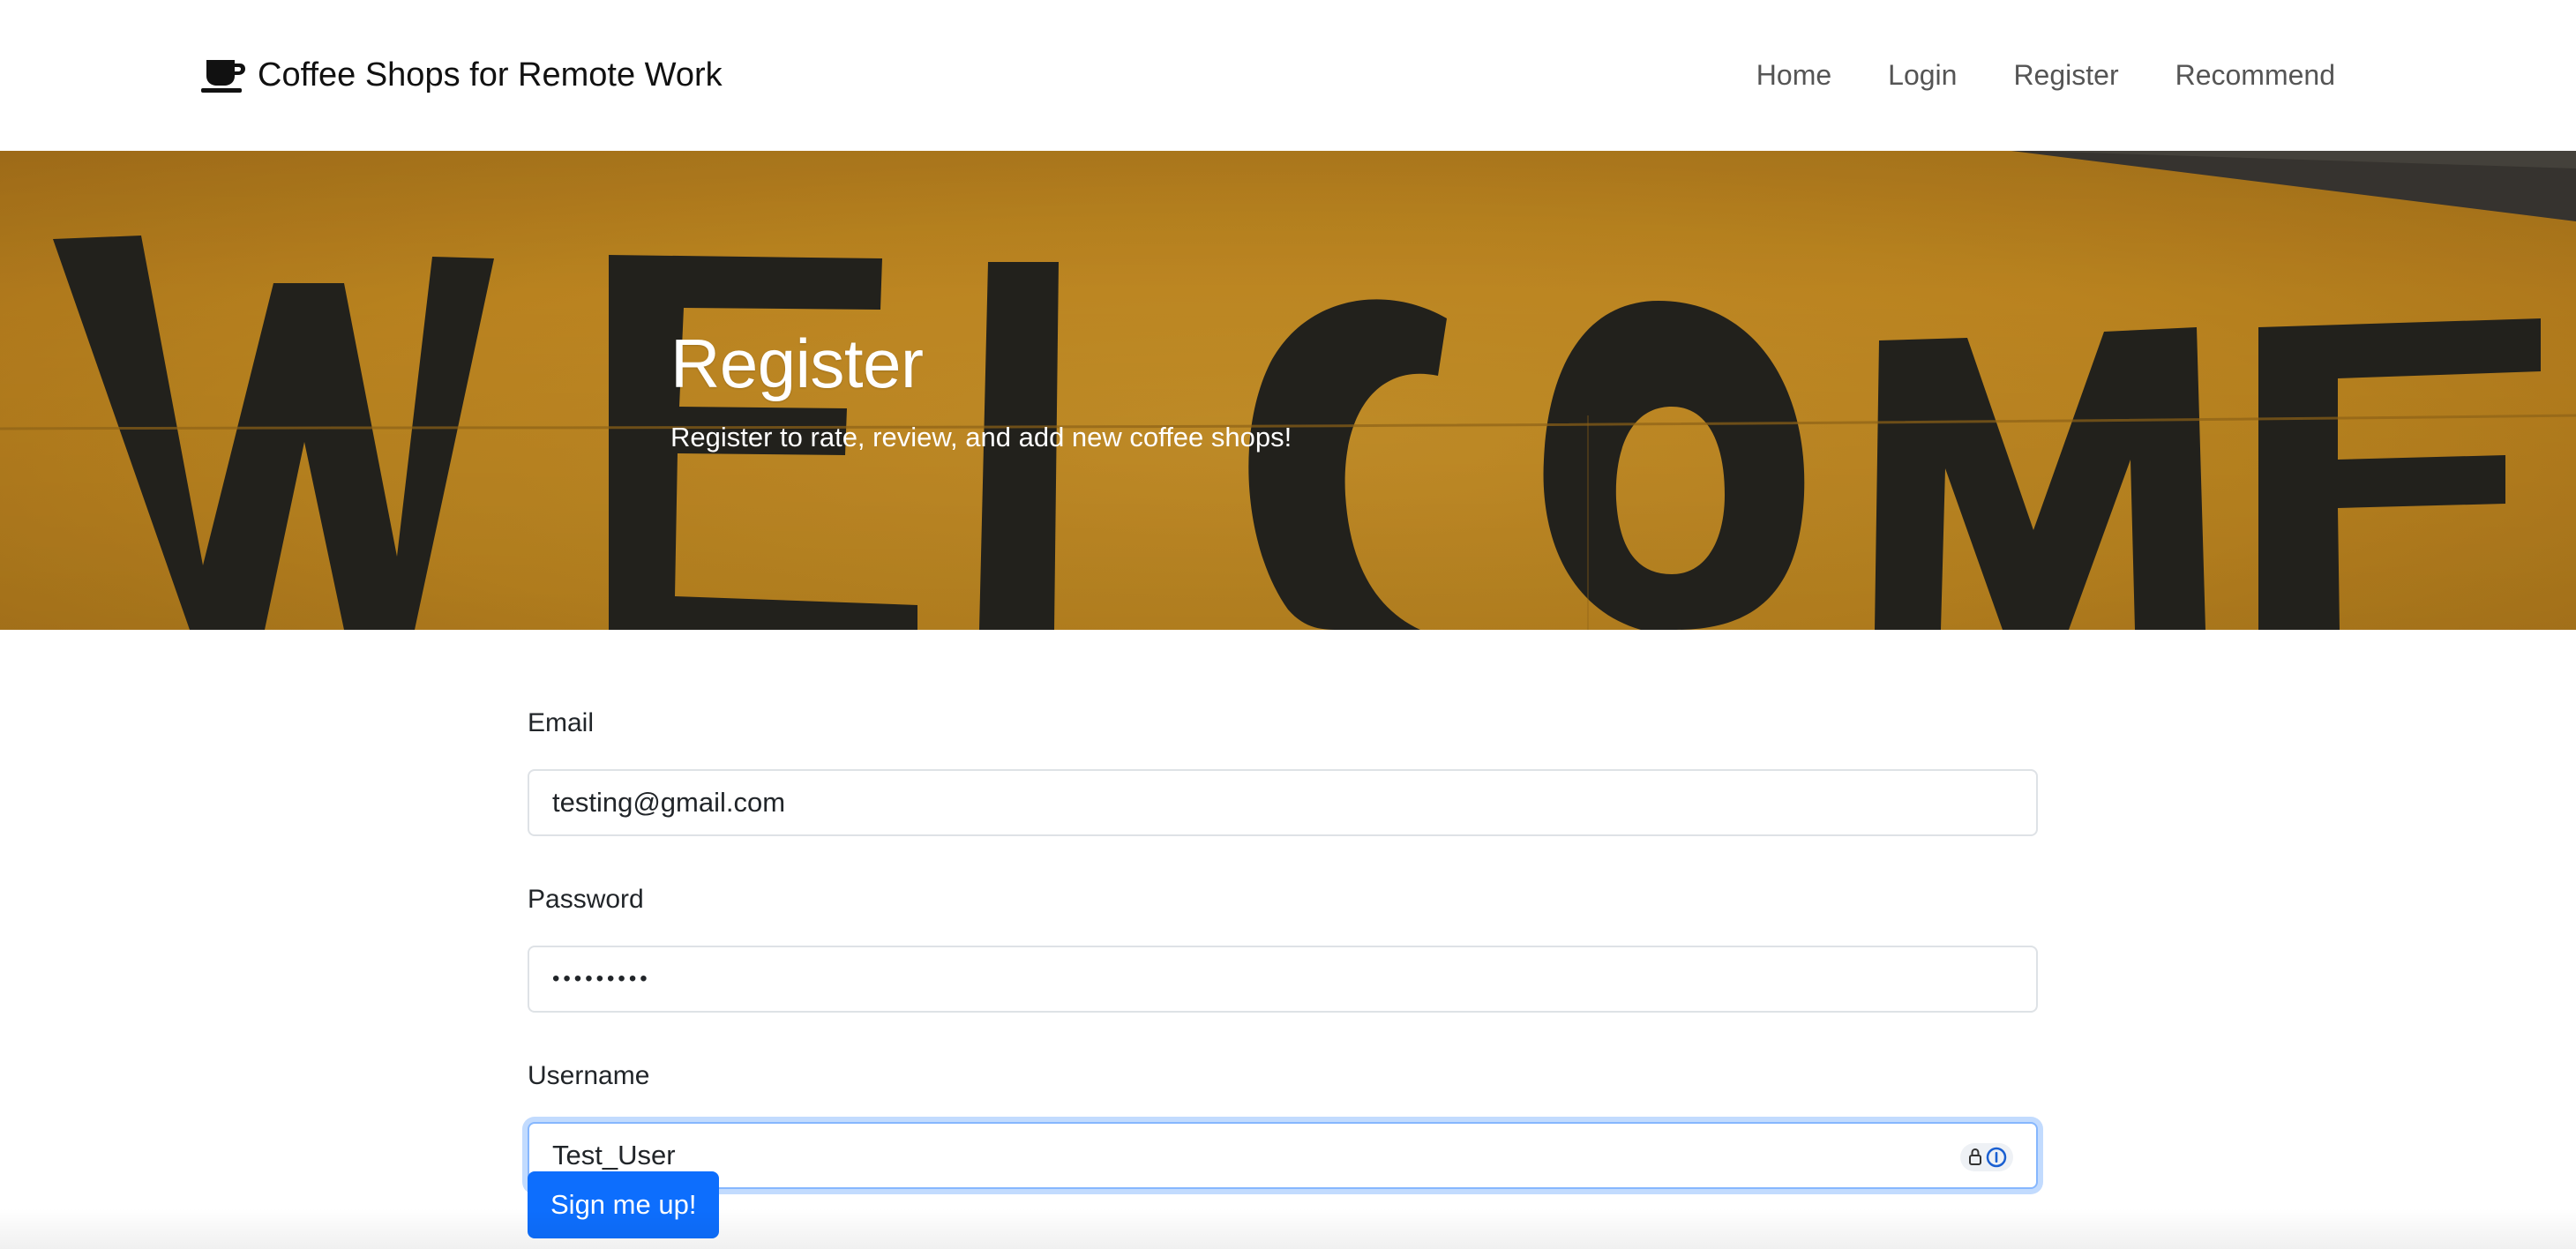 This screenshot has width=2576, height=1249. What do you see at coordinates (797, 363) in the screenshot?
I see `page-title: Register` at bounding box center [797, 363].